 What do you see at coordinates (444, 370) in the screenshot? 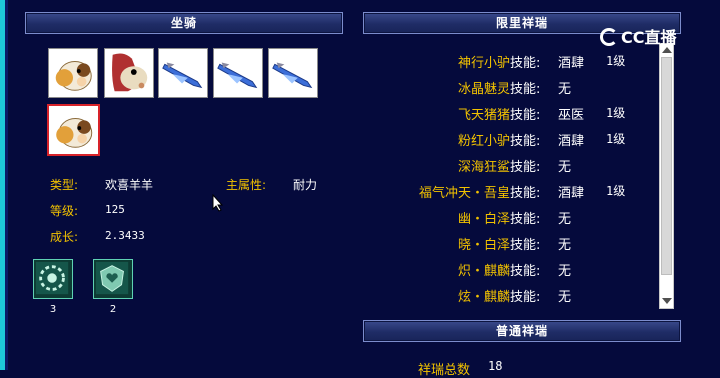
I see `total-count-label: 祥瑞总数` at bounding box center [444, 370].